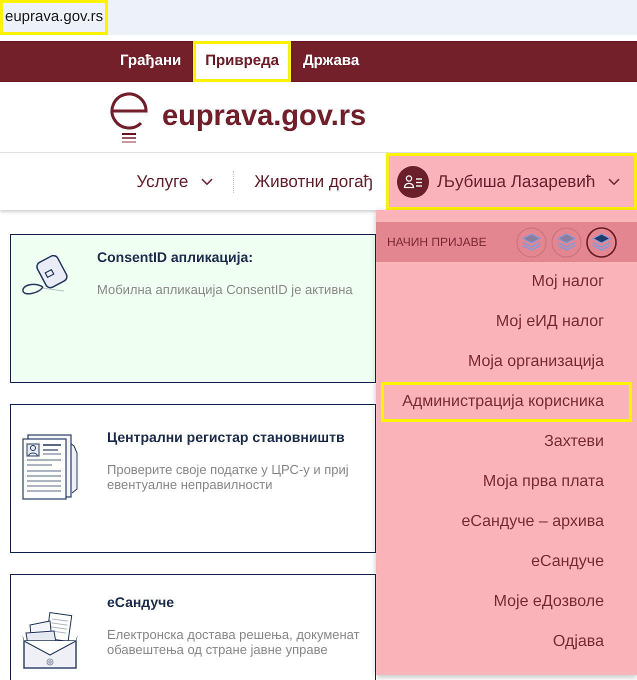 This screenshot has width=637, height=680. I want to click on logo-text: euprava.gov.rs, so click(264, 117).